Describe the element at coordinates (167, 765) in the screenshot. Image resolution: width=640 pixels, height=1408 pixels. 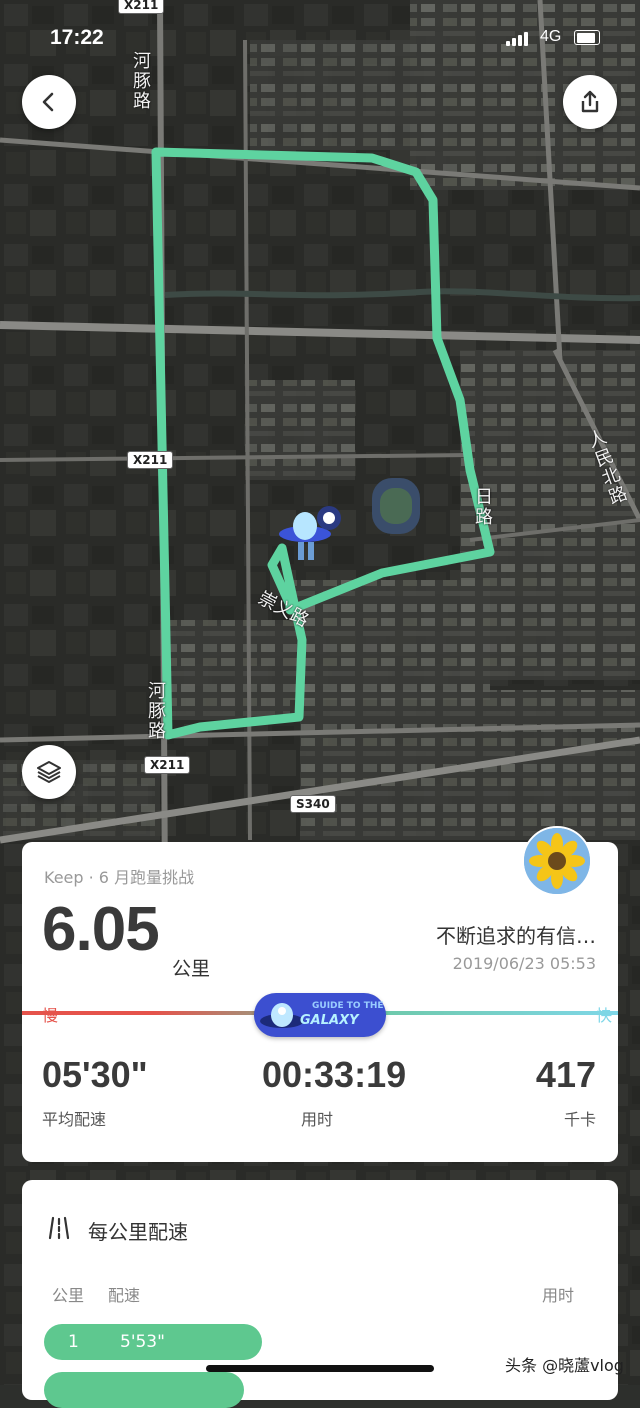
I see `road-label-x211-bottom: X211` at that location.